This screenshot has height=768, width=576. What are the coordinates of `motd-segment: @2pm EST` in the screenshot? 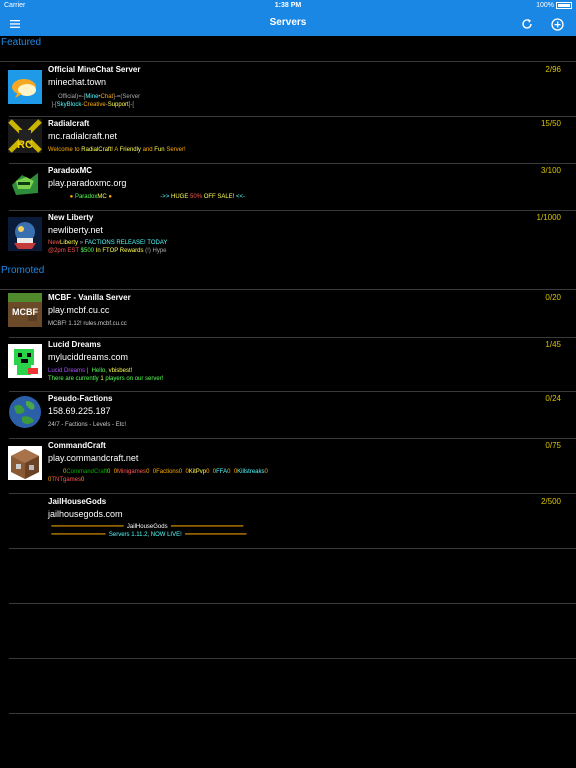 It's located at (64, 251).